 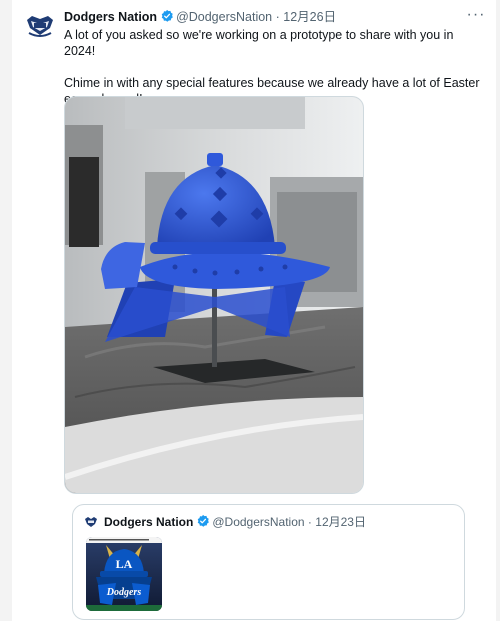 What do you see at coordinates (340, 522) in the screenshot?
I see `quoted-tweet-date: 12月23日` at bounding box center [340, 522].